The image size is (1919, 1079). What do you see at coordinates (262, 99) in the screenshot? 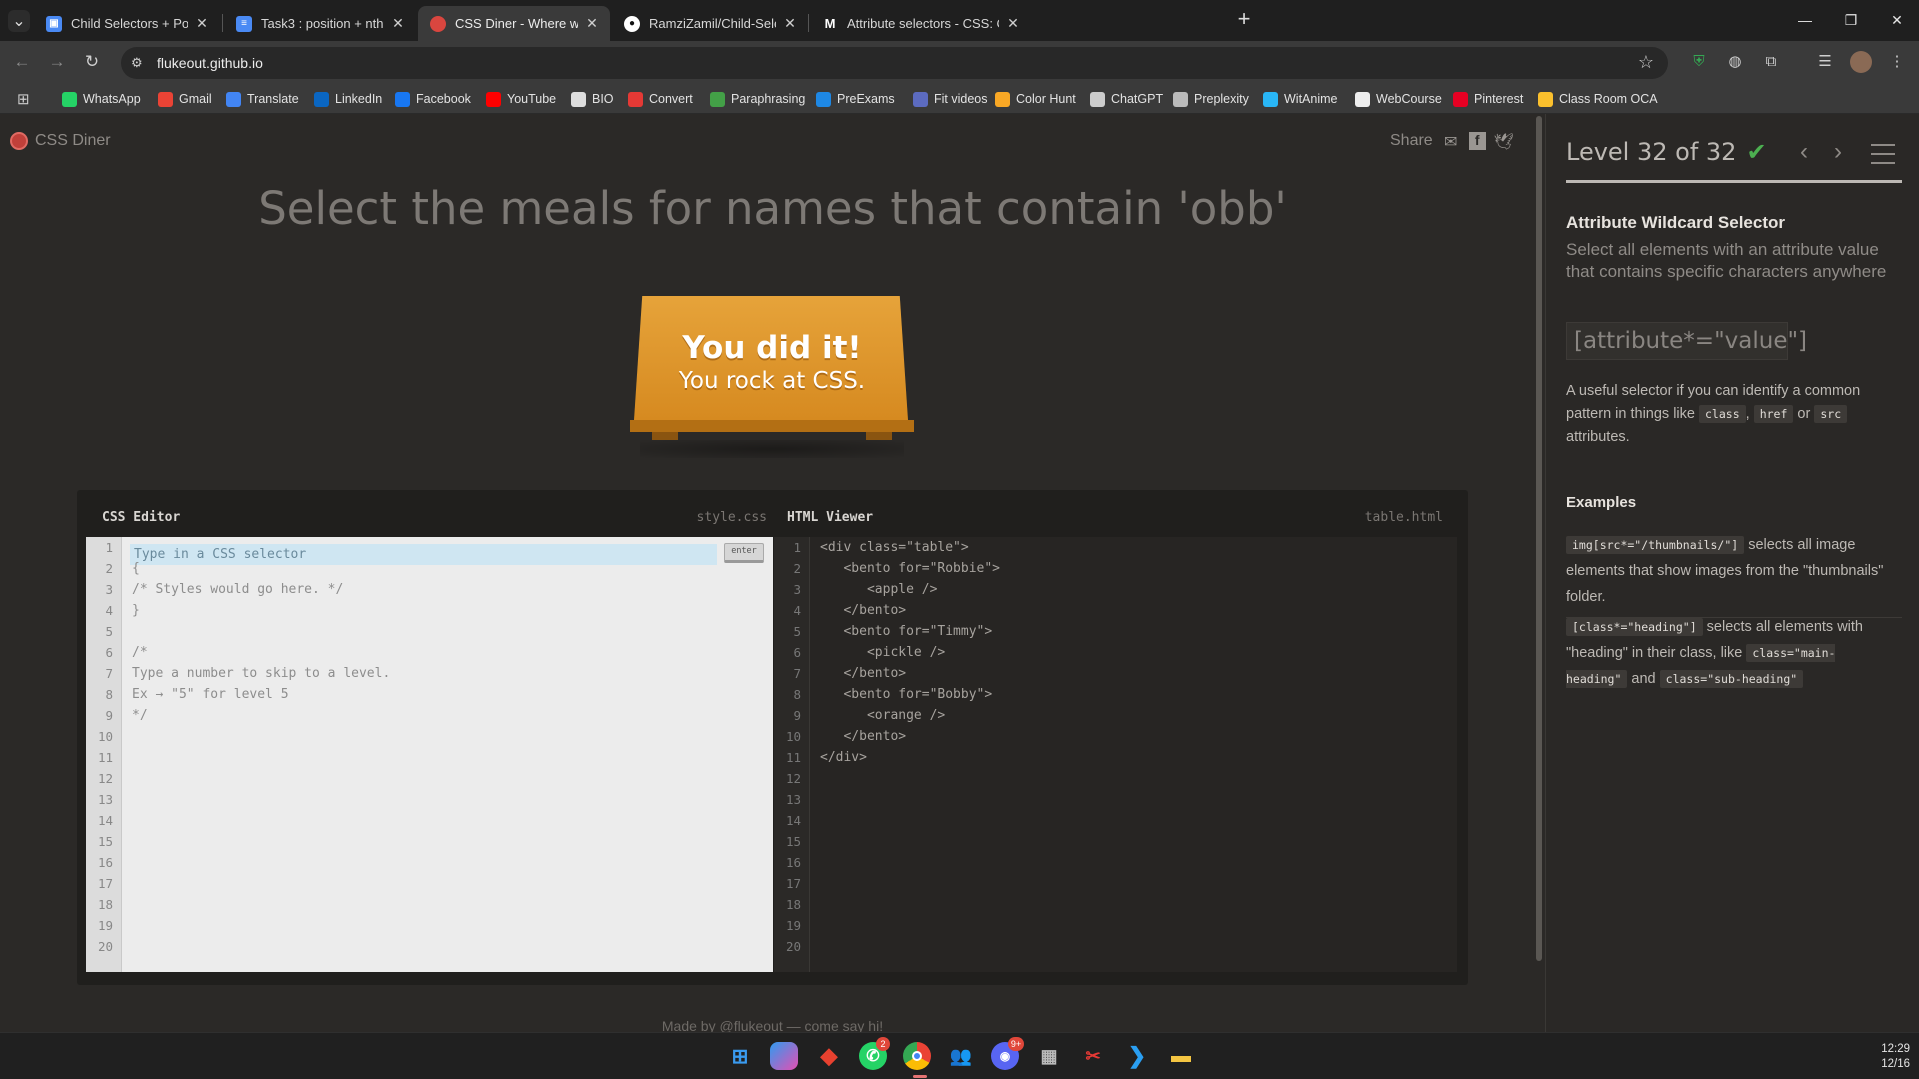
I see `bookmark-translate: Translate` at bounding box center [262, 99].